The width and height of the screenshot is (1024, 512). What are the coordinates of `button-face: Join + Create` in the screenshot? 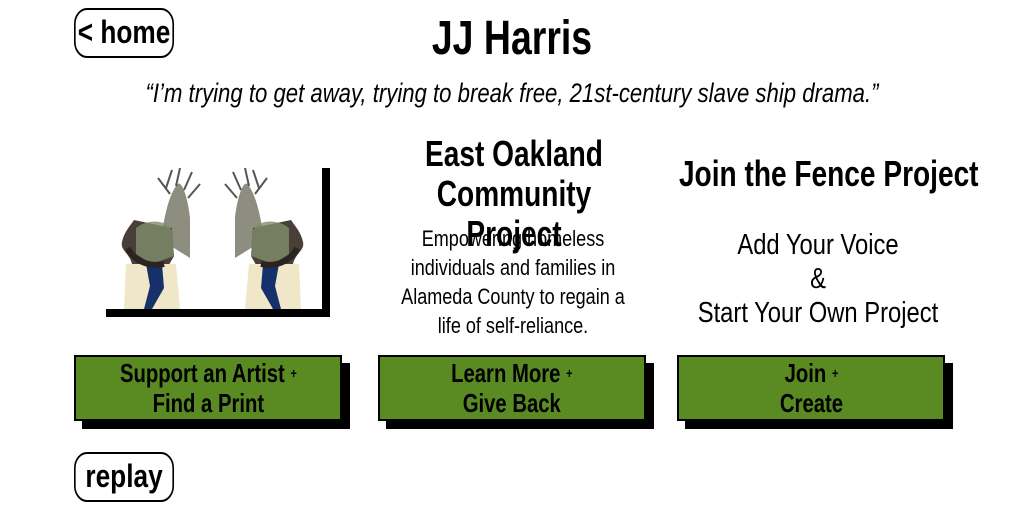 It's located at (811, 388).